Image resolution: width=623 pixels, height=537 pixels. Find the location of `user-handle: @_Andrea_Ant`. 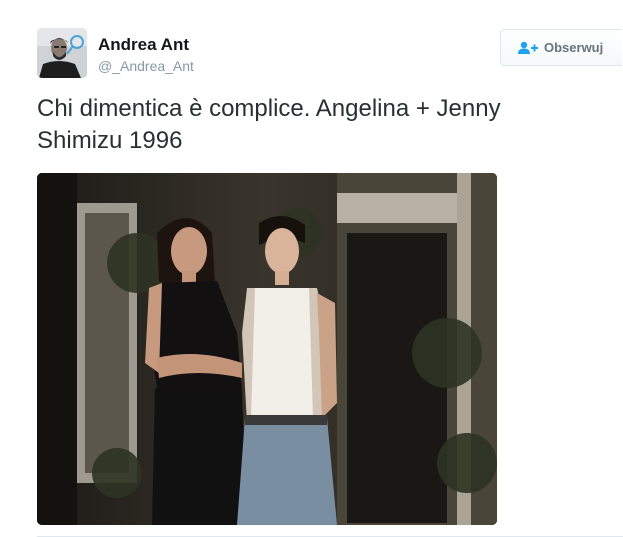

user-handle: @_Andrea_Ant is located at coordinates (146, 66).